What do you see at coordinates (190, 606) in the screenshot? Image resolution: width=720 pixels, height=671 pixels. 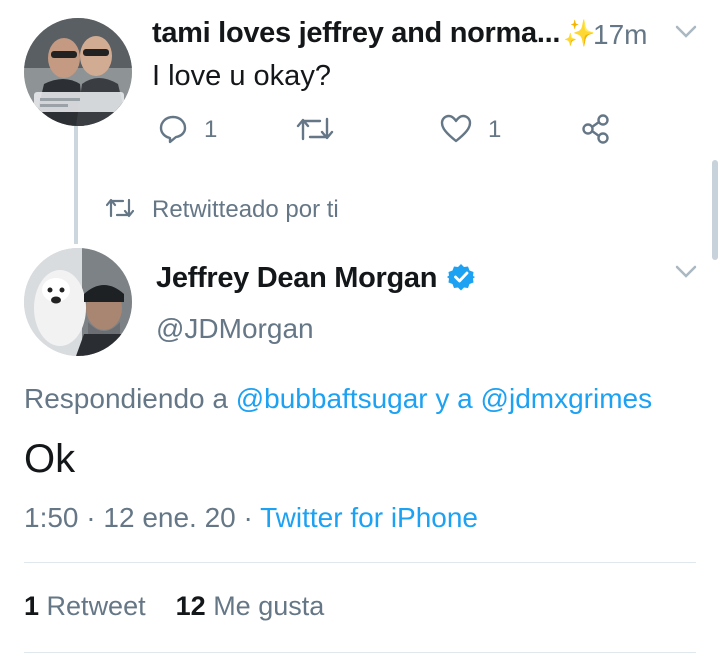 I see `likes-count: 12` at bounding box center [190, 606].